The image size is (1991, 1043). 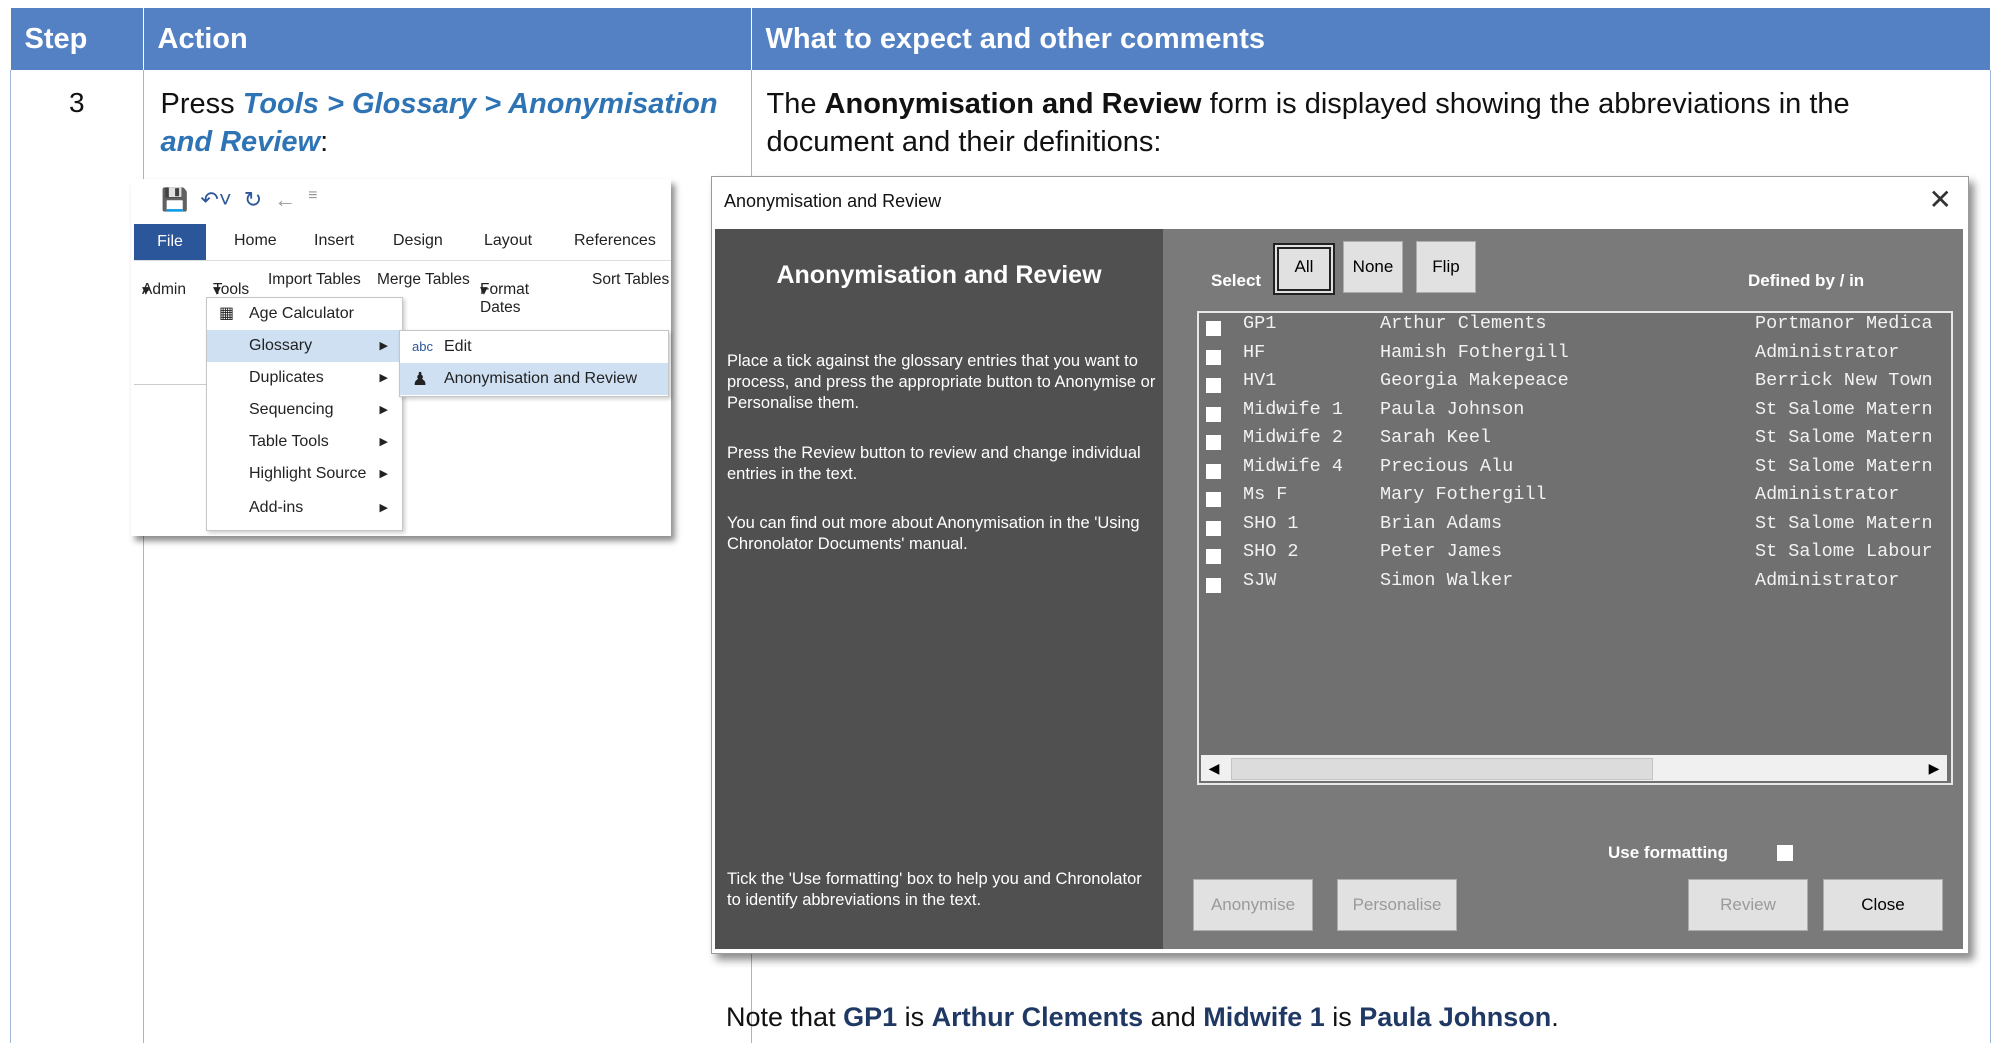 I want to click on header-action: Action, so click(x=447, y=39).